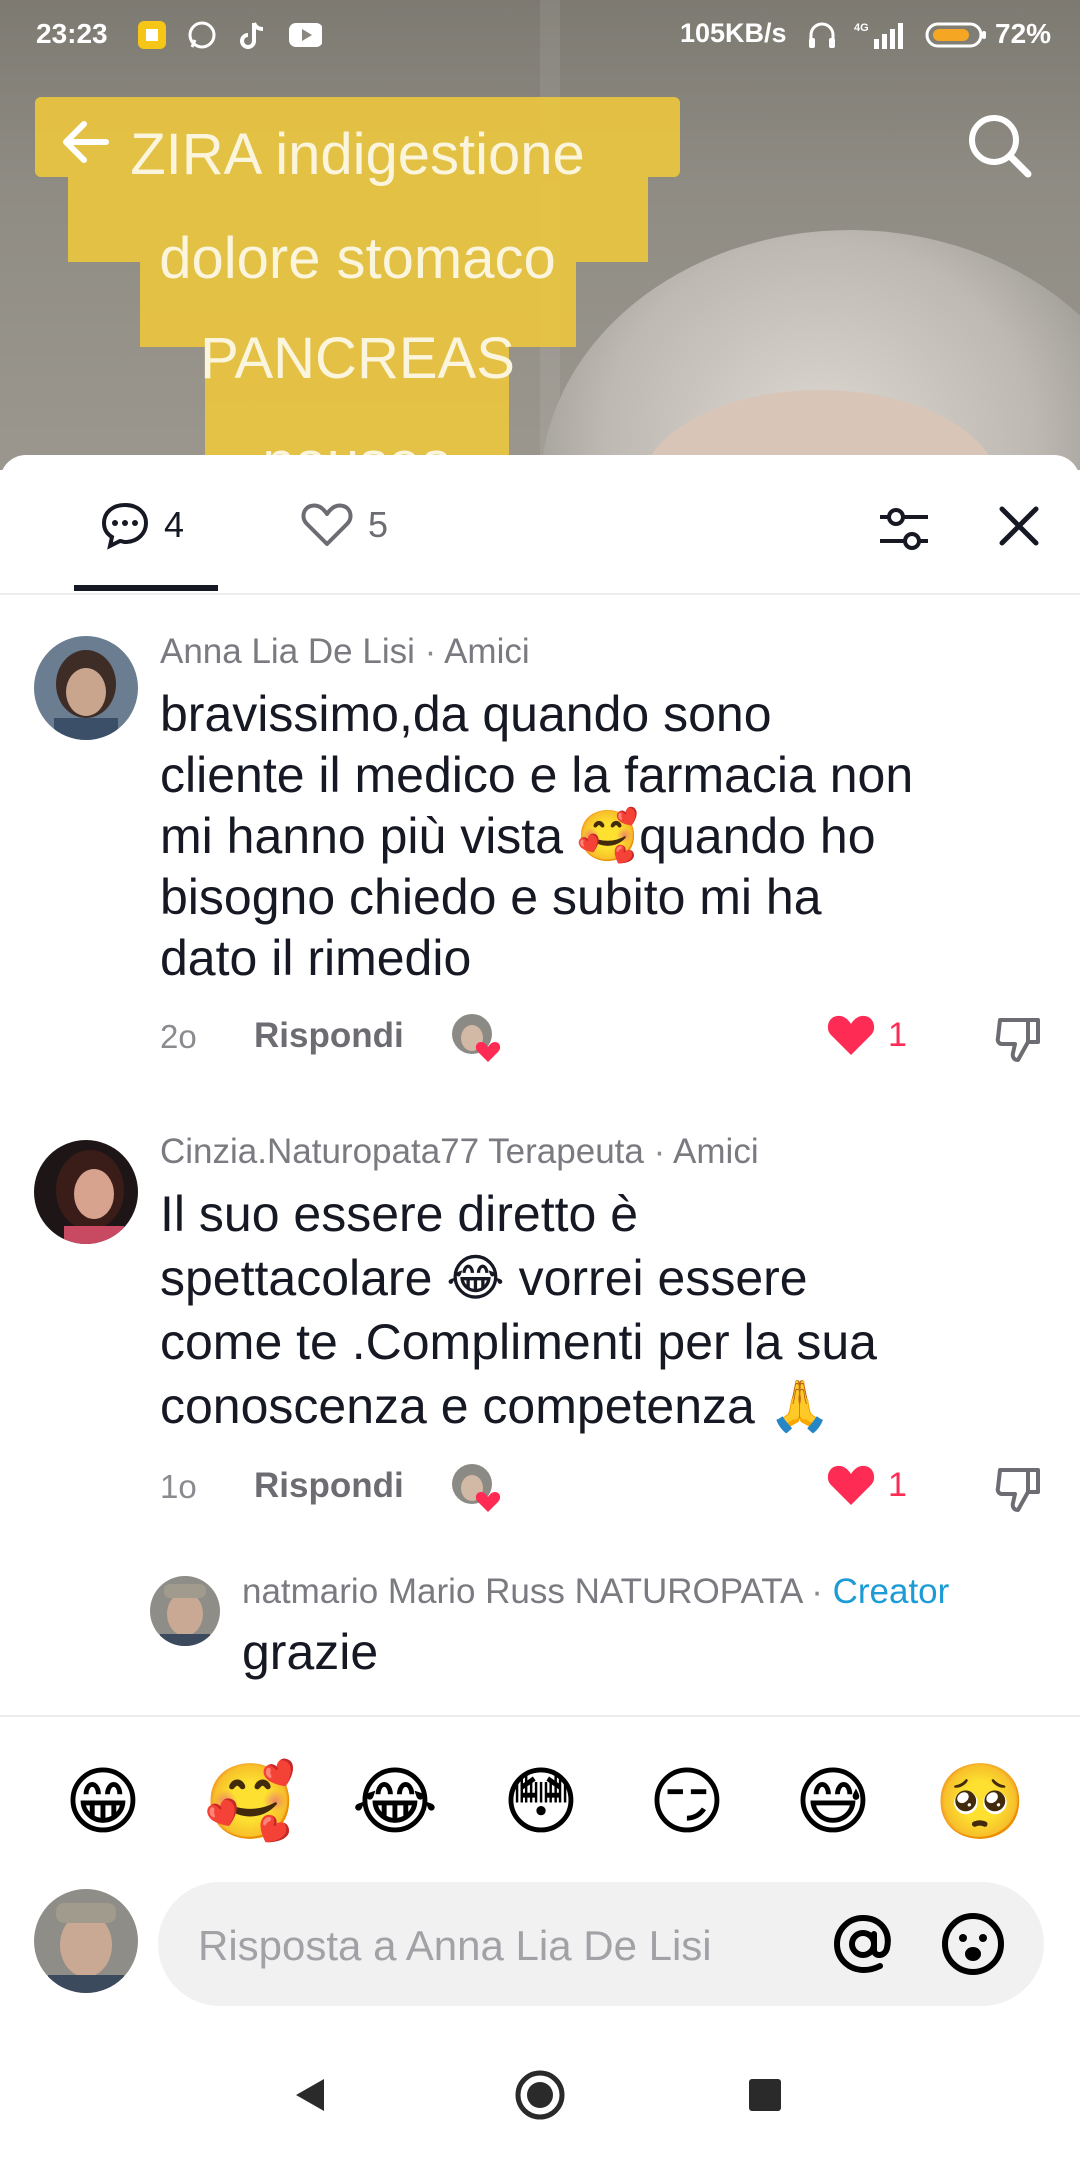 Image resolution: width=1080 pixels, height=2160 pixels. Describe the element at coordinates (357, 258) in the screenshot. I see `caption-line-2: dolore stomaco` at that location.